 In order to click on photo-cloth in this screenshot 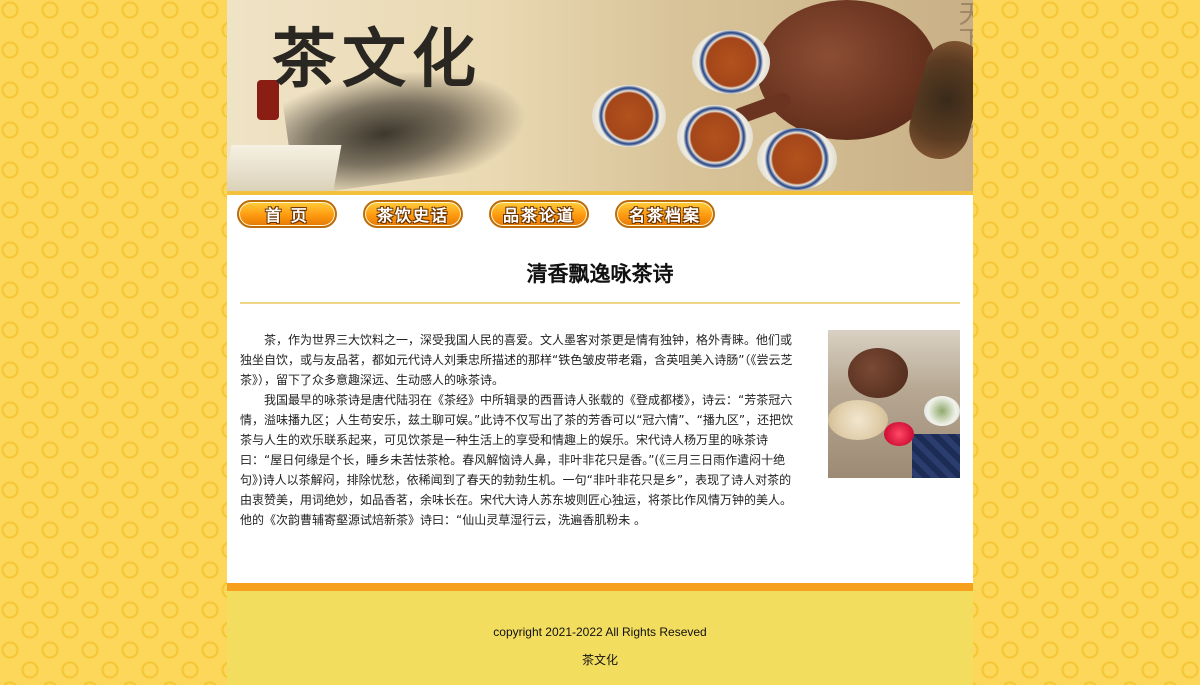, I will do `click(936, 456)`.